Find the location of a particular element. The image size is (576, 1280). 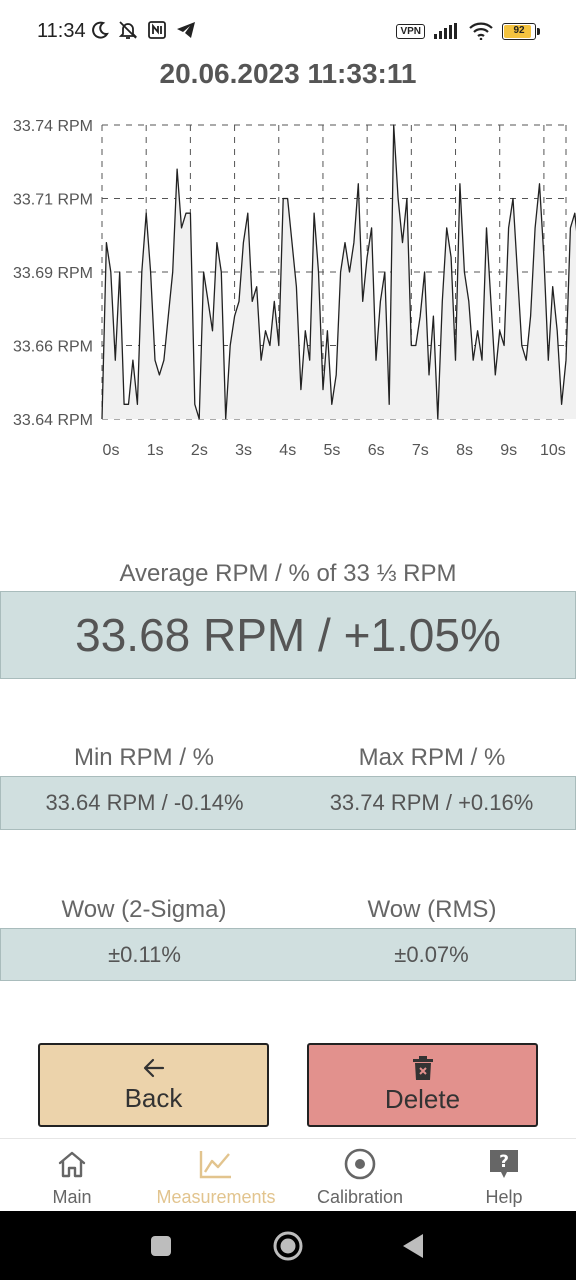

battery-icon: 92 is located at coordinates (521, 31).